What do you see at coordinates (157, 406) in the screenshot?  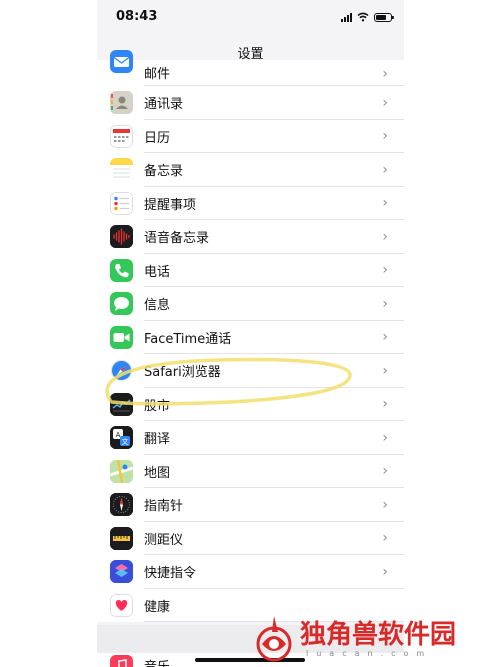 I see `settings-item-label: 股市` at bounding box center [157, 406].